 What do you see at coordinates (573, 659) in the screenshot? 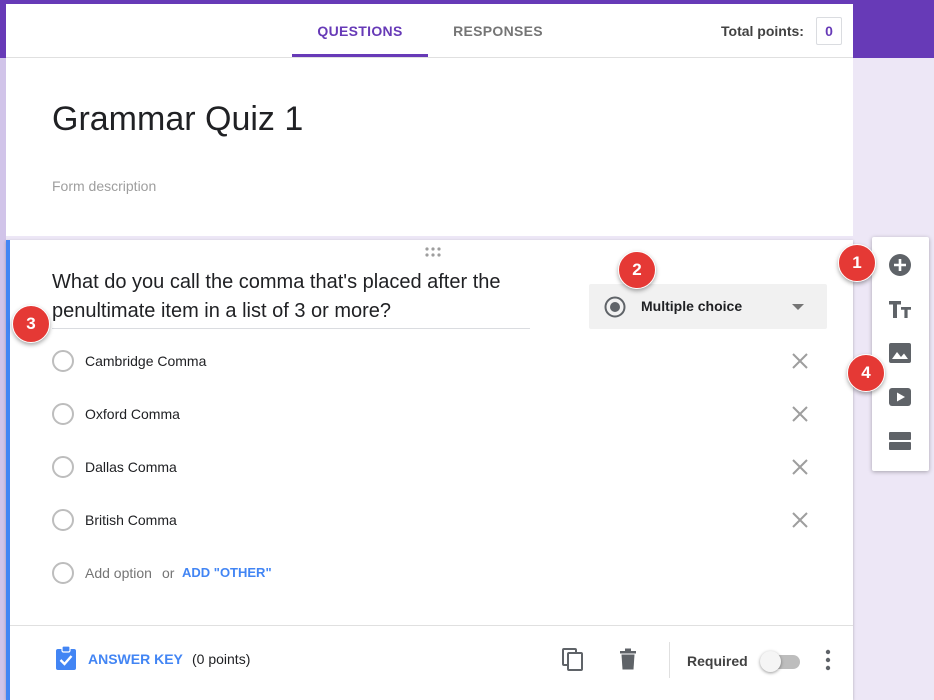
I see `duplicate-icon` at bounding box center [573, 659].